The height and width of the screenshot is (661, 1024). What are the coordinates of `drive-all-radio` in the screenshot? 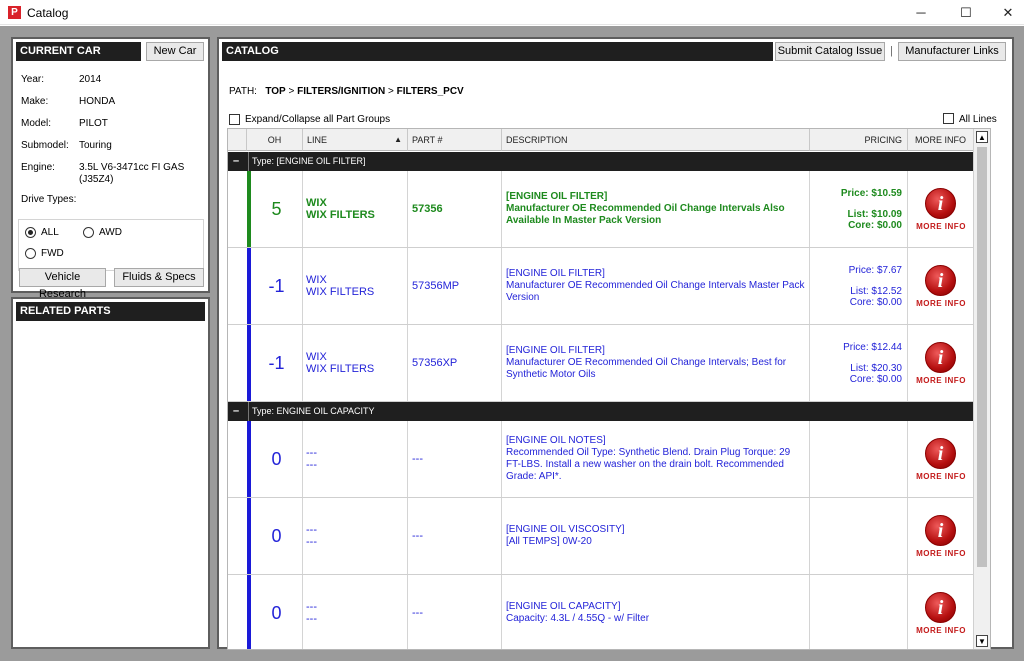 It's located at (30, 232).